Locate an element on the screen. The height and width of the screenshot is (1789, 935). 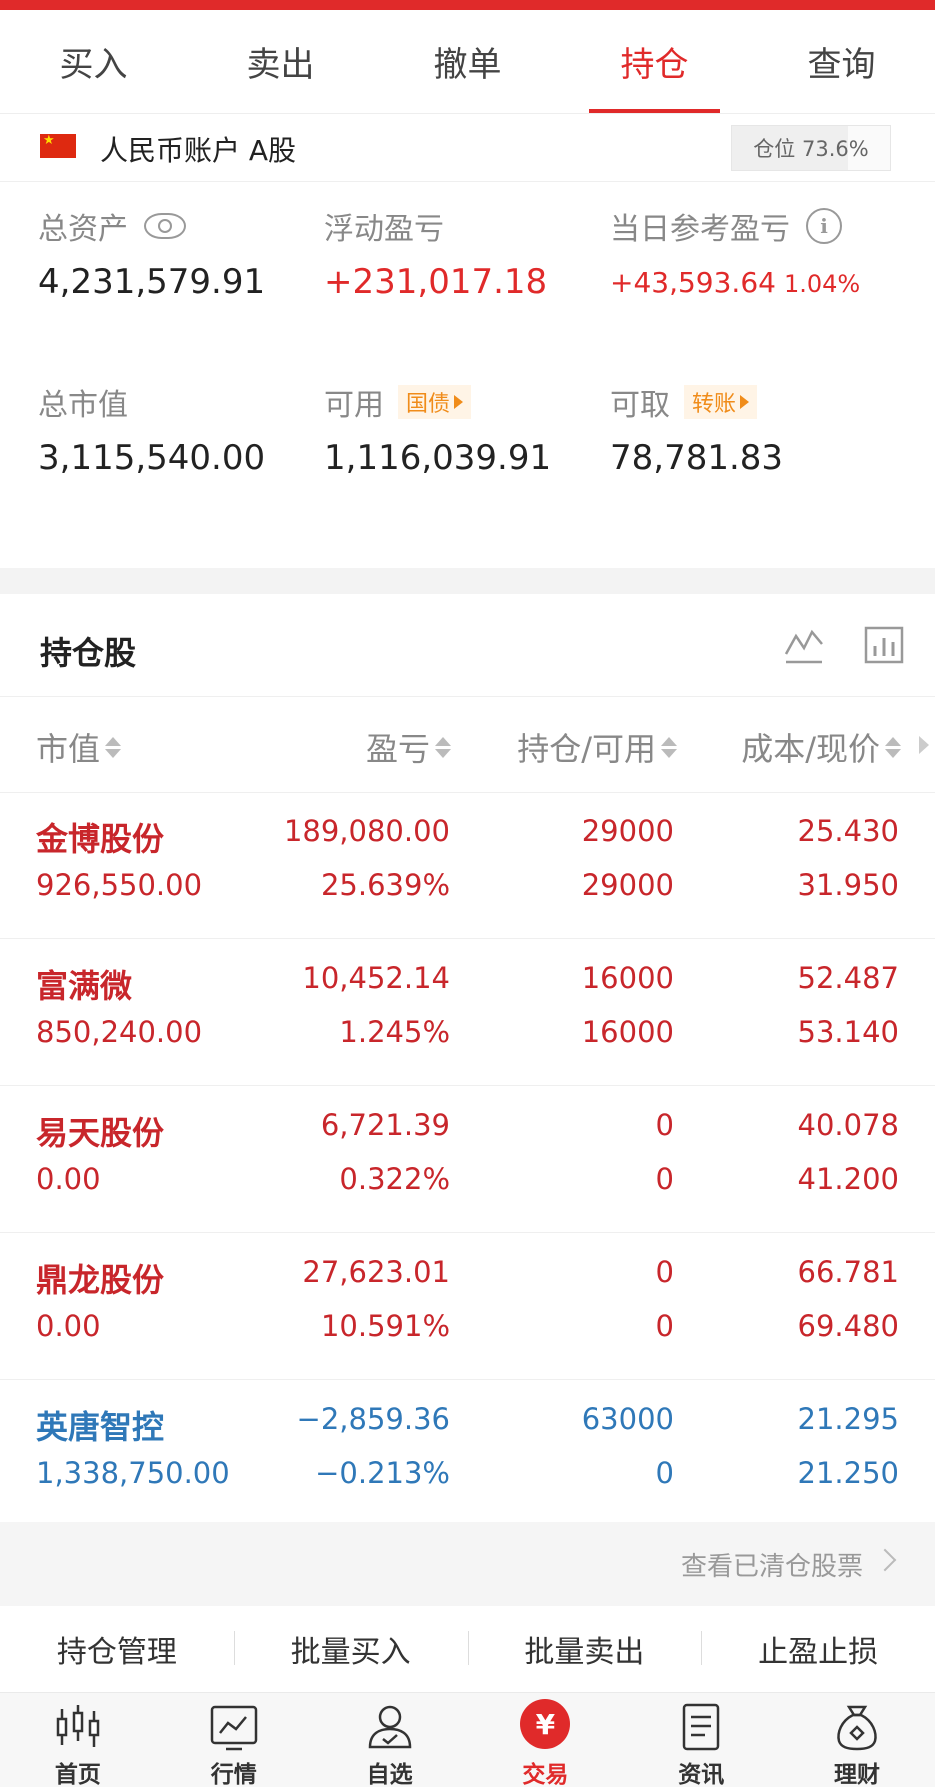
trade-tabs: 买入 卖出 撤单 持仓 查询 is located at coordinates (467, 62).